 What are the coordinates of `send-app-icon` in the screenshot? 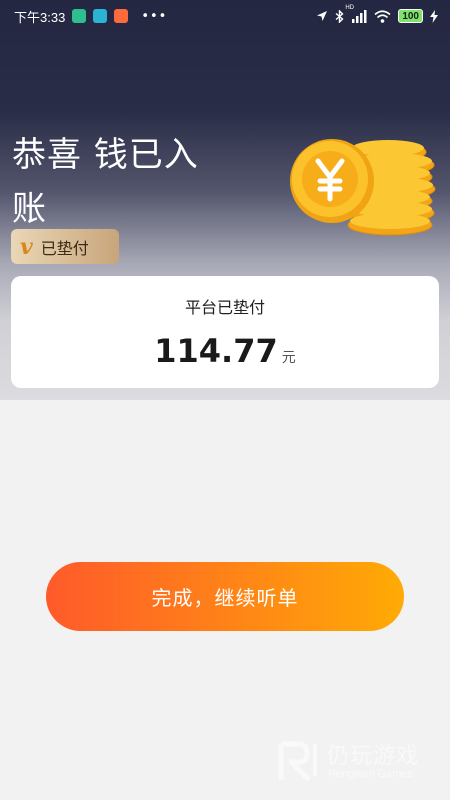 It's located at (100, 16).